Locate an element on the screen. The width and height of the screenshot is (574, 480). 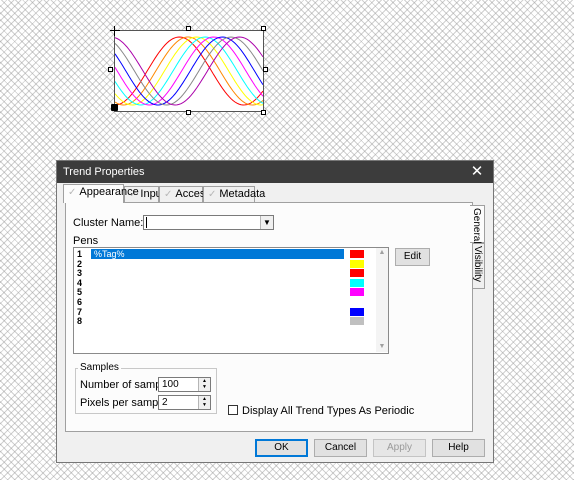
trend-line is located at coordinates (189, 71).